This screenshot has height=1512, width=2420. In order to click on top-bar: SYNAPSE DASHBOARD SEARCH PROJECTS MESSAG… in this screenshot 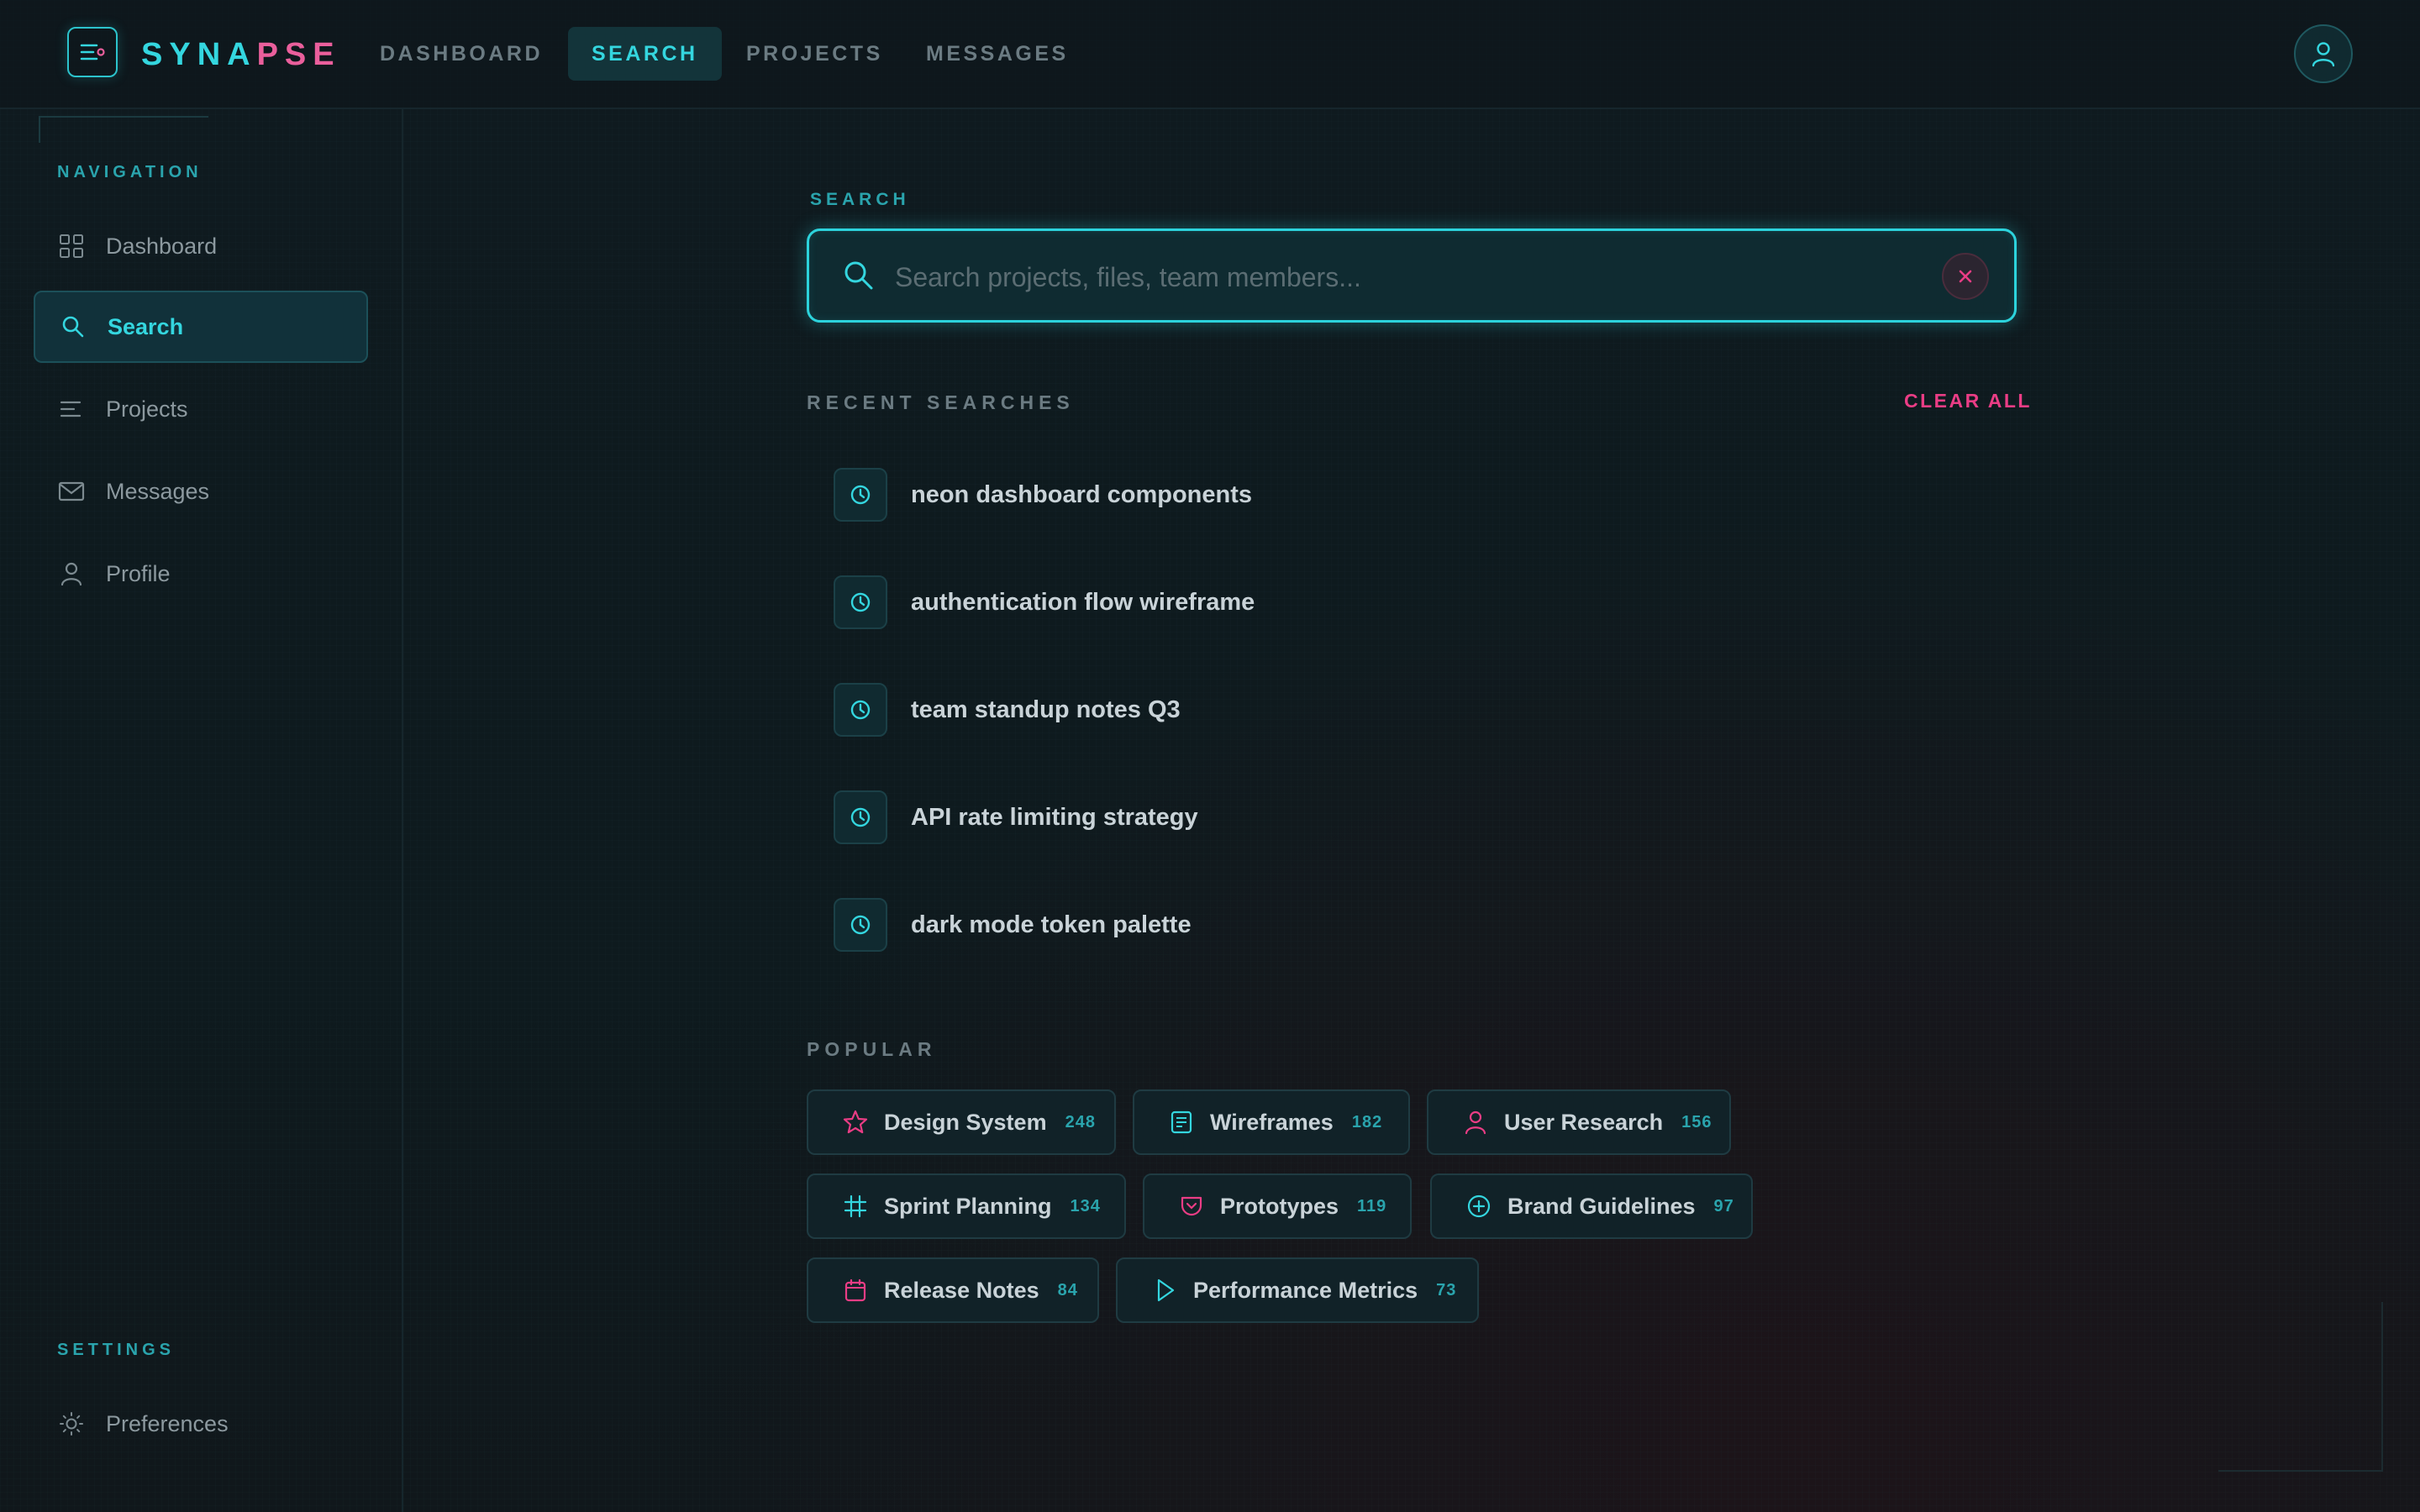, I will do `click(1210, 54)`.